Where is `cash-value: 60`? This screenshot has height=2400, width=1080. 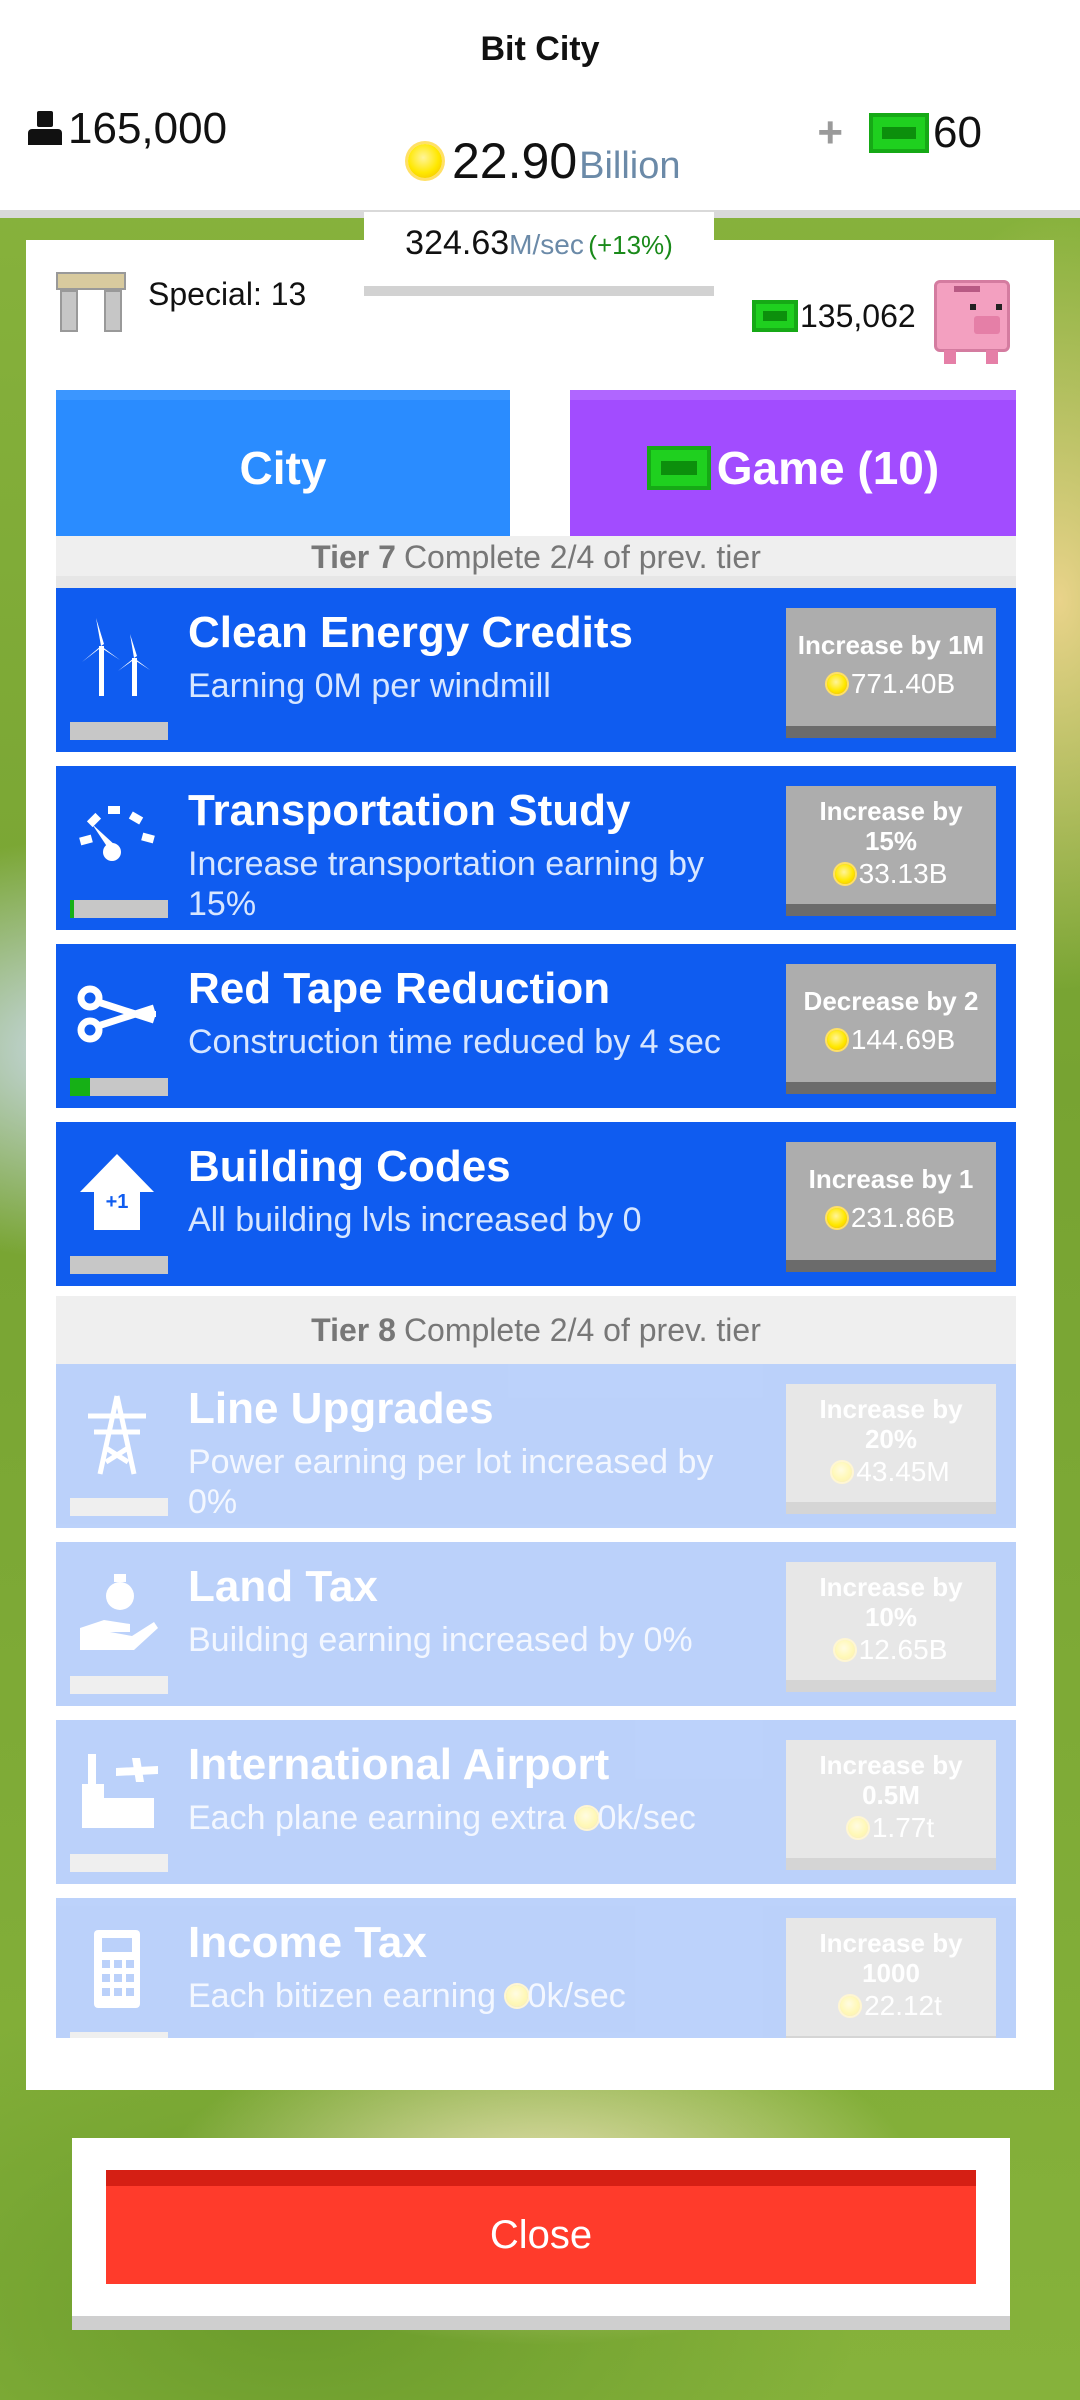 cash-value: 60 is located at coordinates (957, 132).